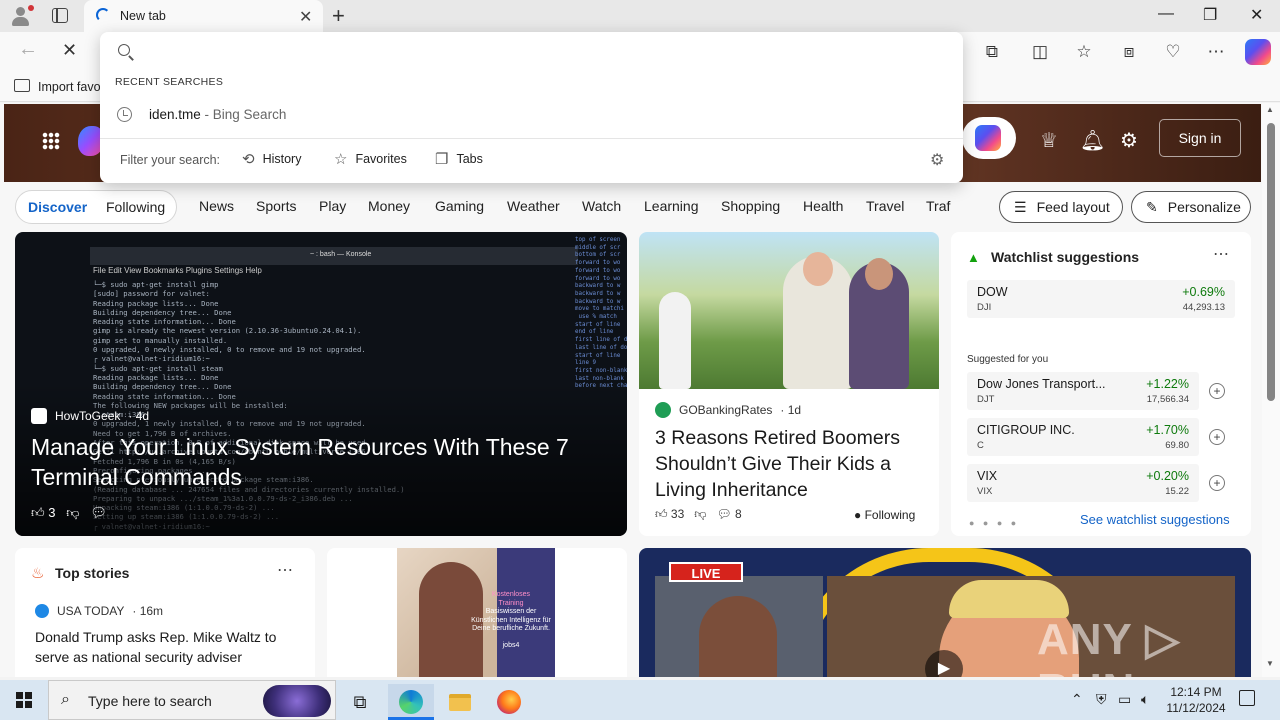 This screenshot has height=720, width=1280. What do you see at coordinates (1271, 262) in the screenshot?
I see `scrollbar-thumb` at bounding box center [1271, 262].